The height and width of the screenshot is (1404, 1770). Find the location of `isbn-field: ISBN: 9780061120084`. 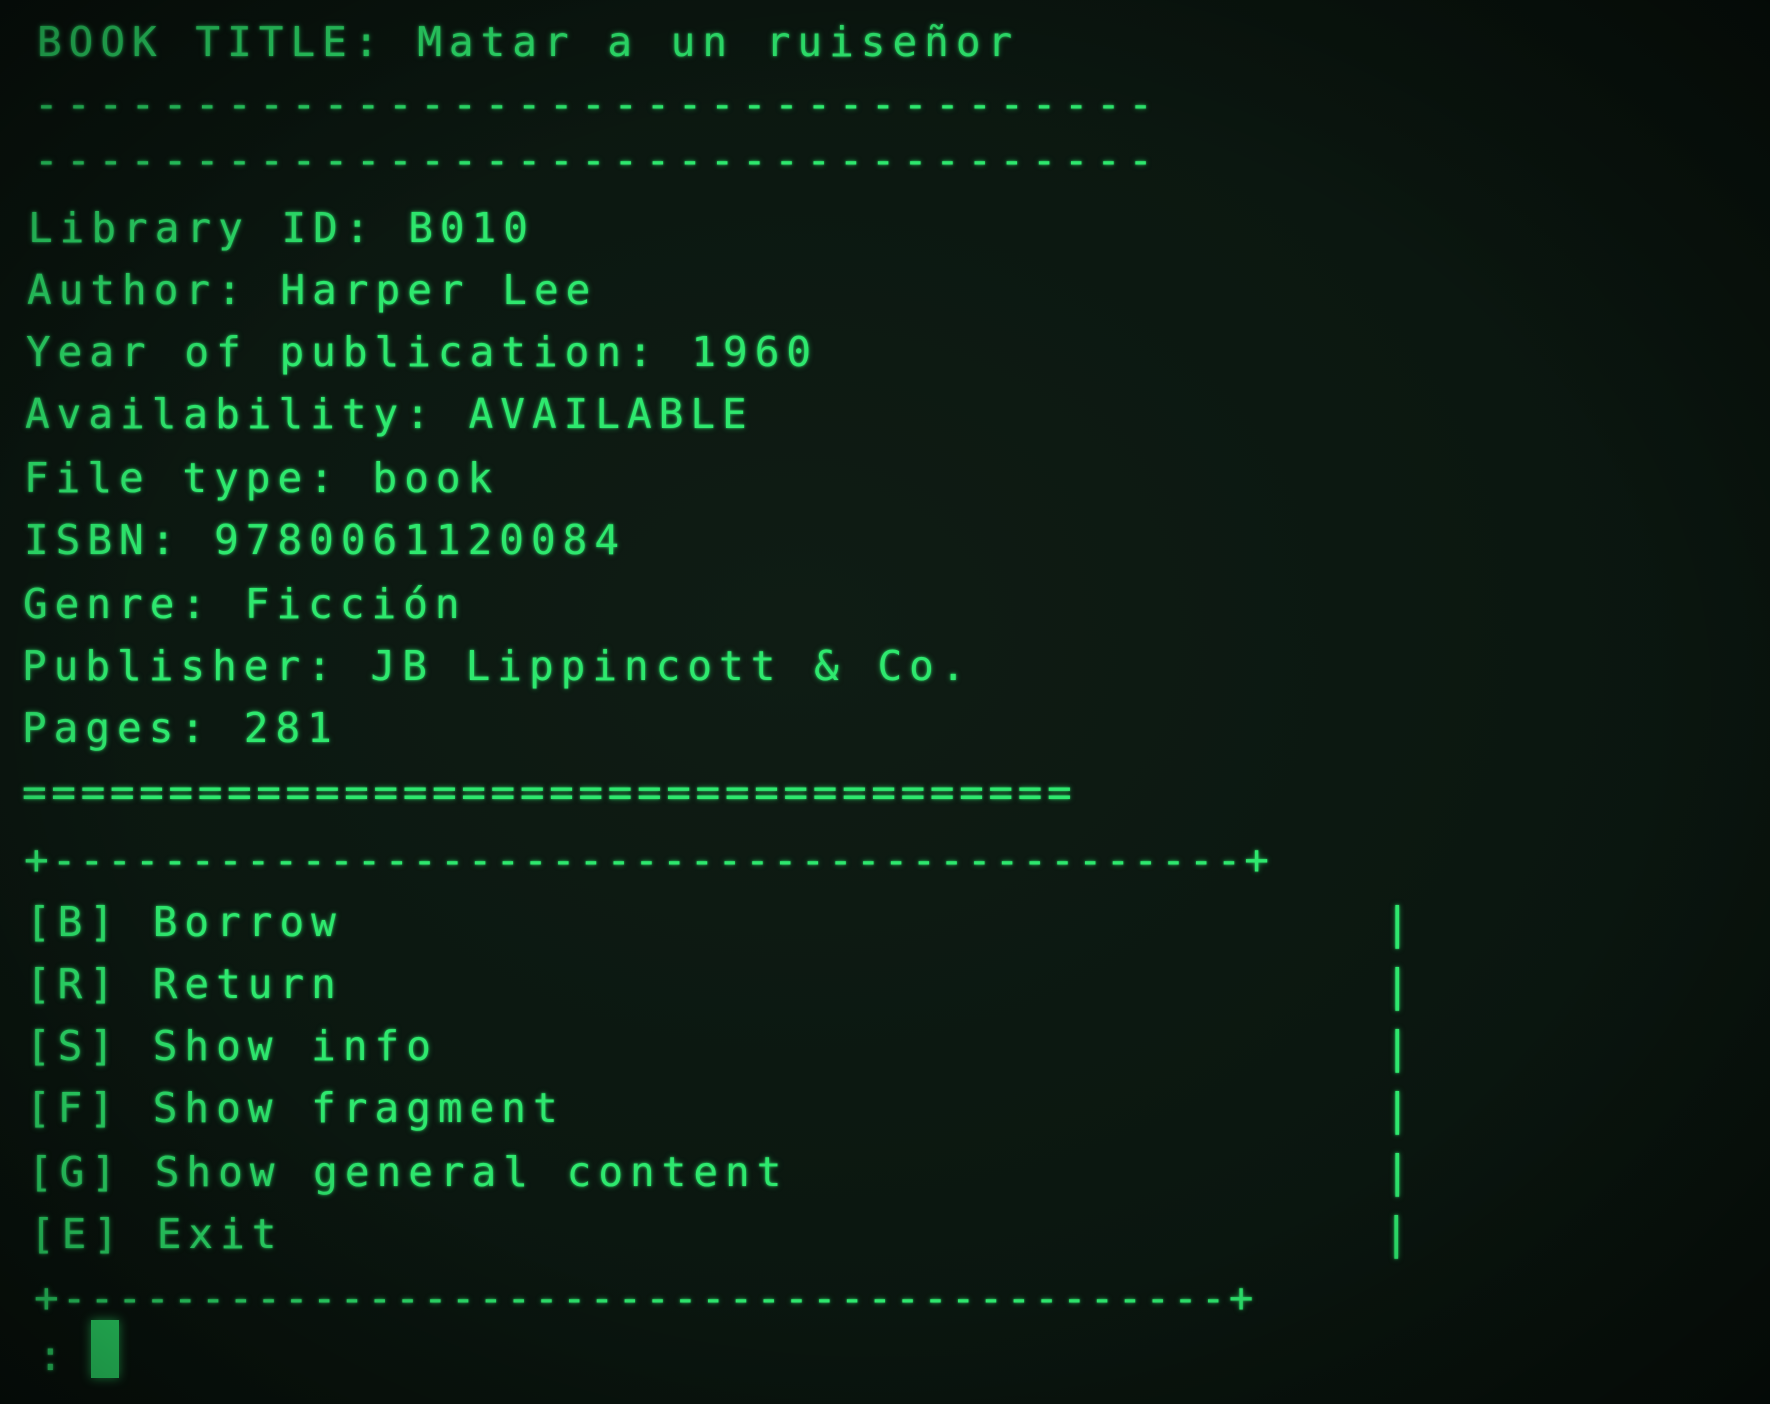

isbn-field: ISBN: 9780061120084 is located at coordinates (325, 540).